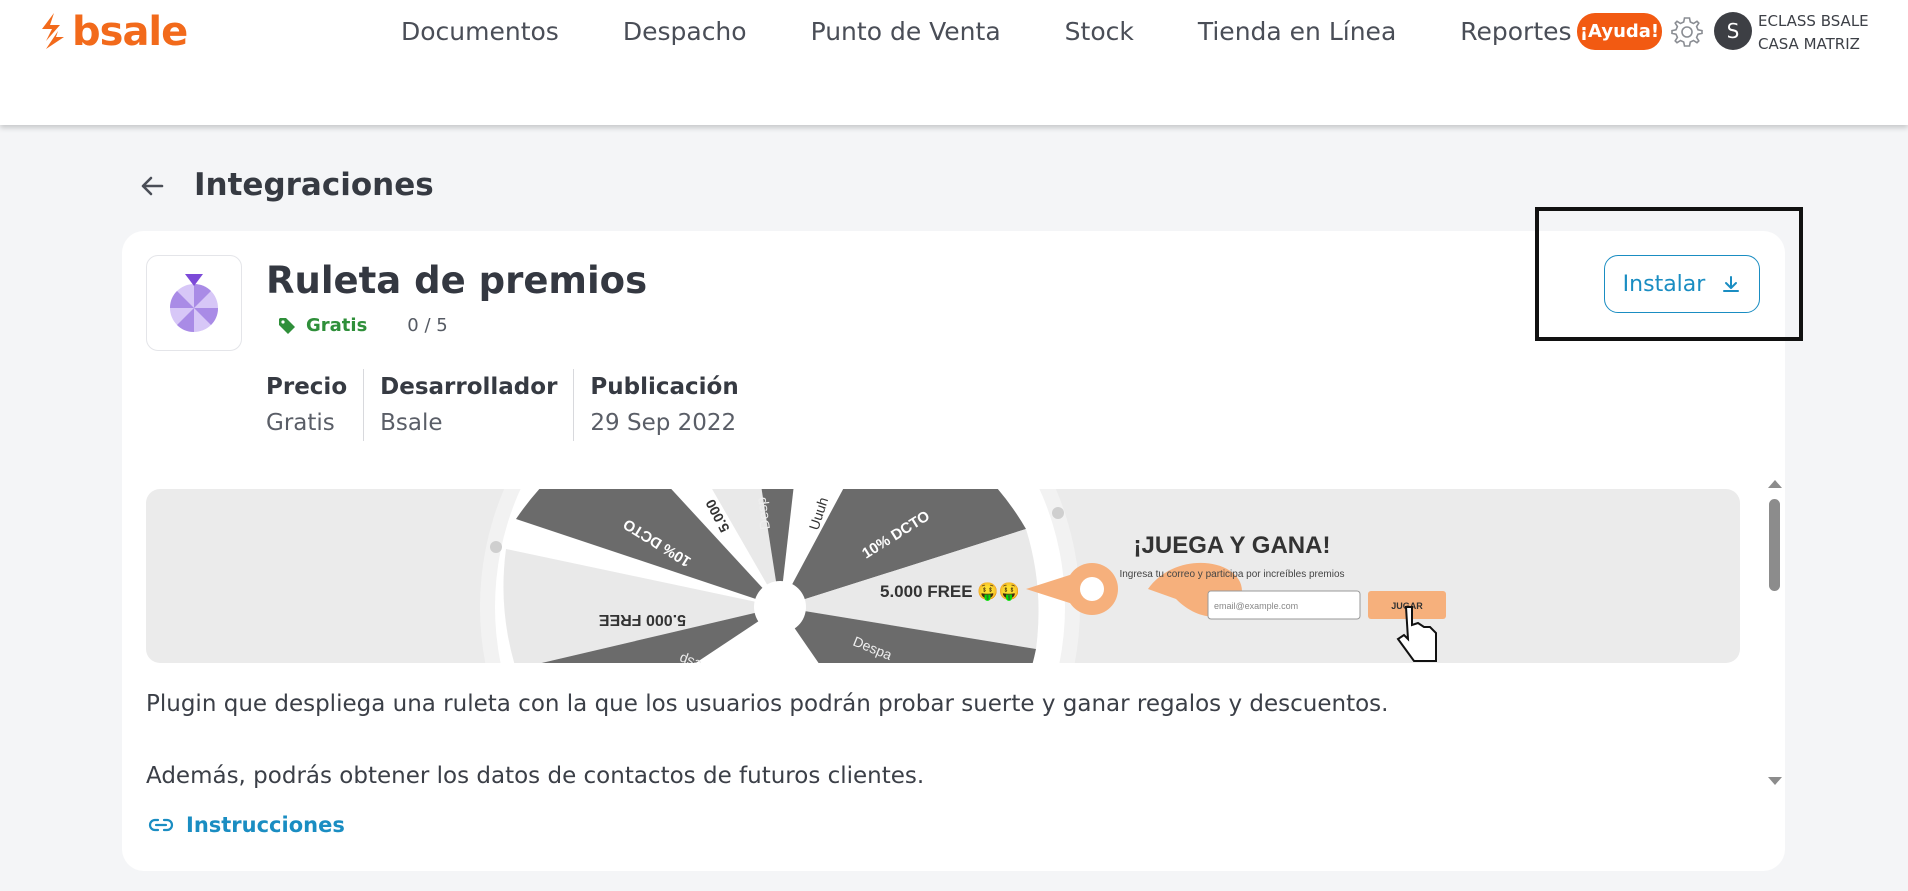  I want to click on rating-value: 0 / 5, so click(427, 325).